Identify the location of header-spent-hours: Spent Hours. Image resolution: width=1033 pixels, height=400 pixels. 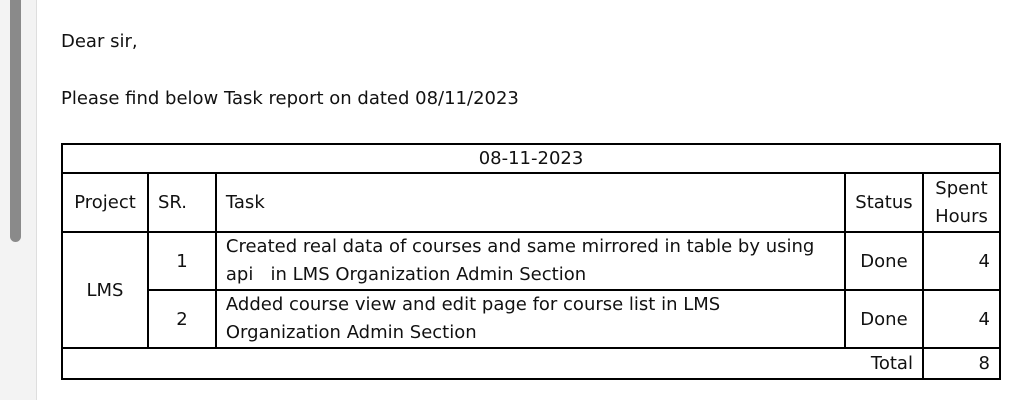
(961, 202).